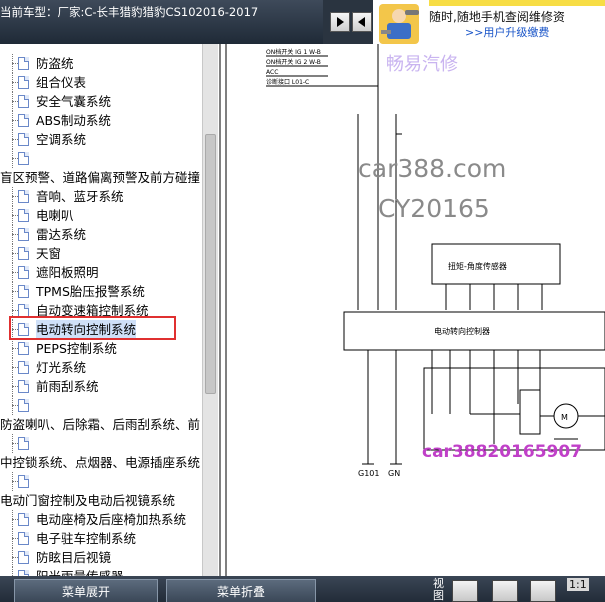  What do you see at coordinates (272, 72) in the screenshot?
I see `note-3: ACC` at bounding box center [272, 72].